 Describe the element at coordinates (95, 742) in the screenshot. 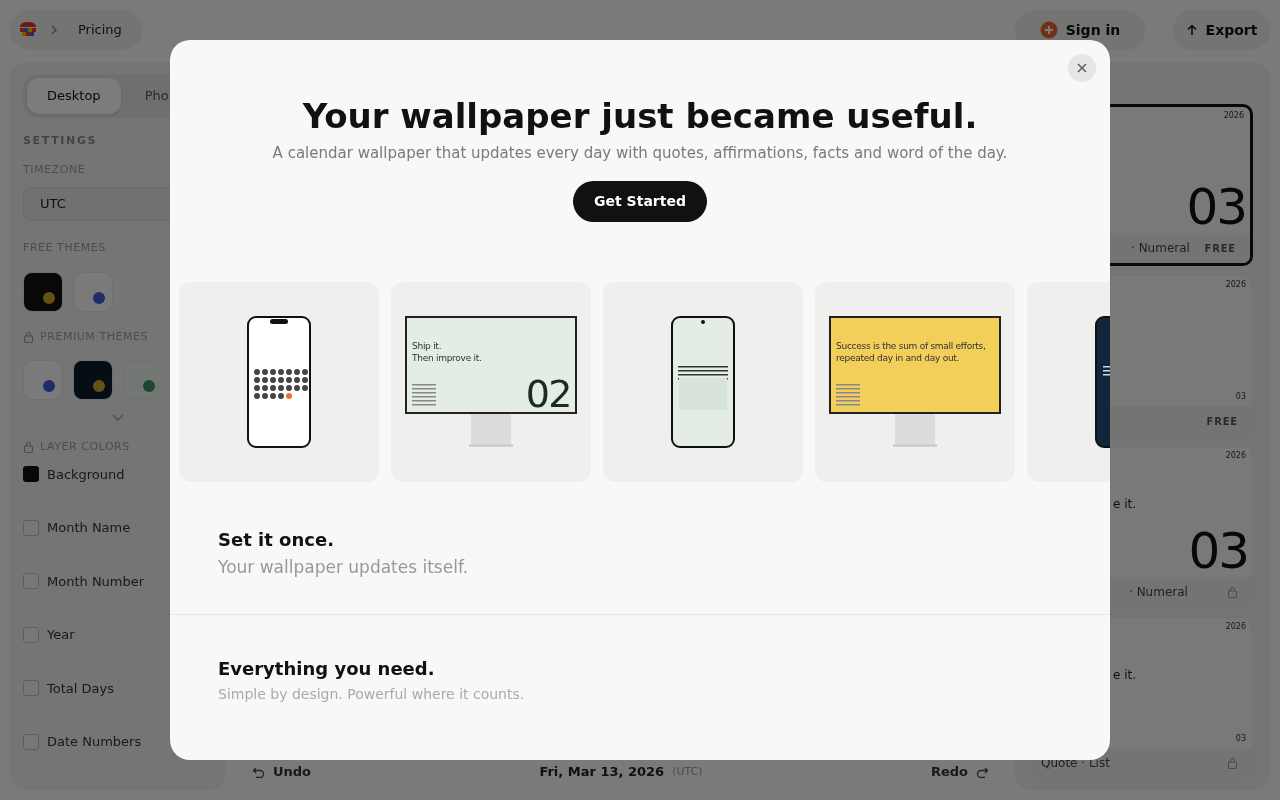

I see `layer-label: Date Numbers` at that location.